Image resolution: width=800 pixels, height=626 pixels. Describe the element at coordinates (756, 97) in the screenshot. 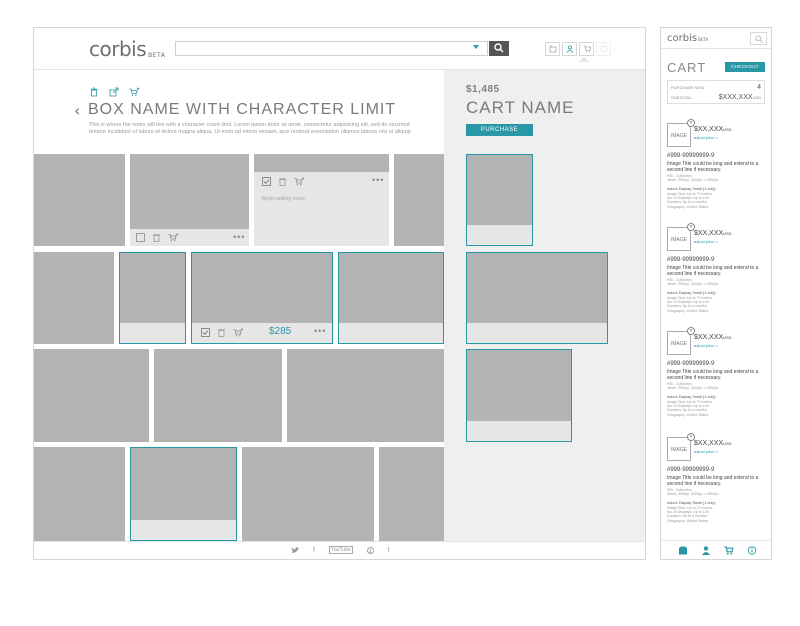

I see `subtotal-currency: USD` at that location.